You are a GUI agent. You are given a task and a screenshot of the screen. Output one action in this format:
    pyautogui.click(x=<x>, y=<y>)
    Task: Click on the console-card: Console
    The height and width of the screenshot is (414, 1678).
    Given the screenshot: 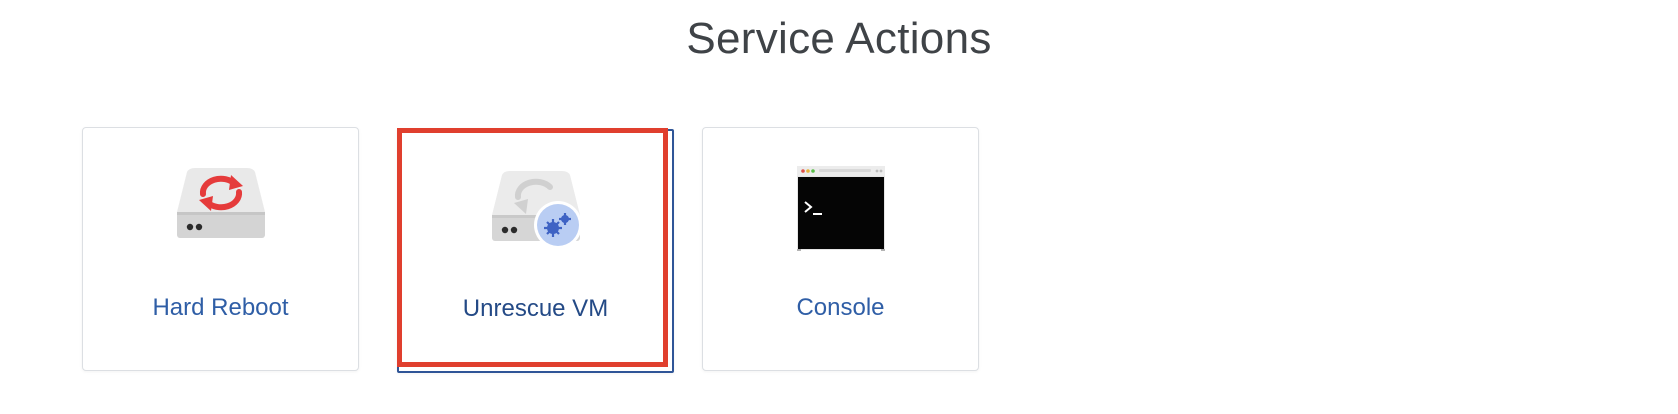 What is the action you would take?
    pyautogui.click(x=840, y=249)
    